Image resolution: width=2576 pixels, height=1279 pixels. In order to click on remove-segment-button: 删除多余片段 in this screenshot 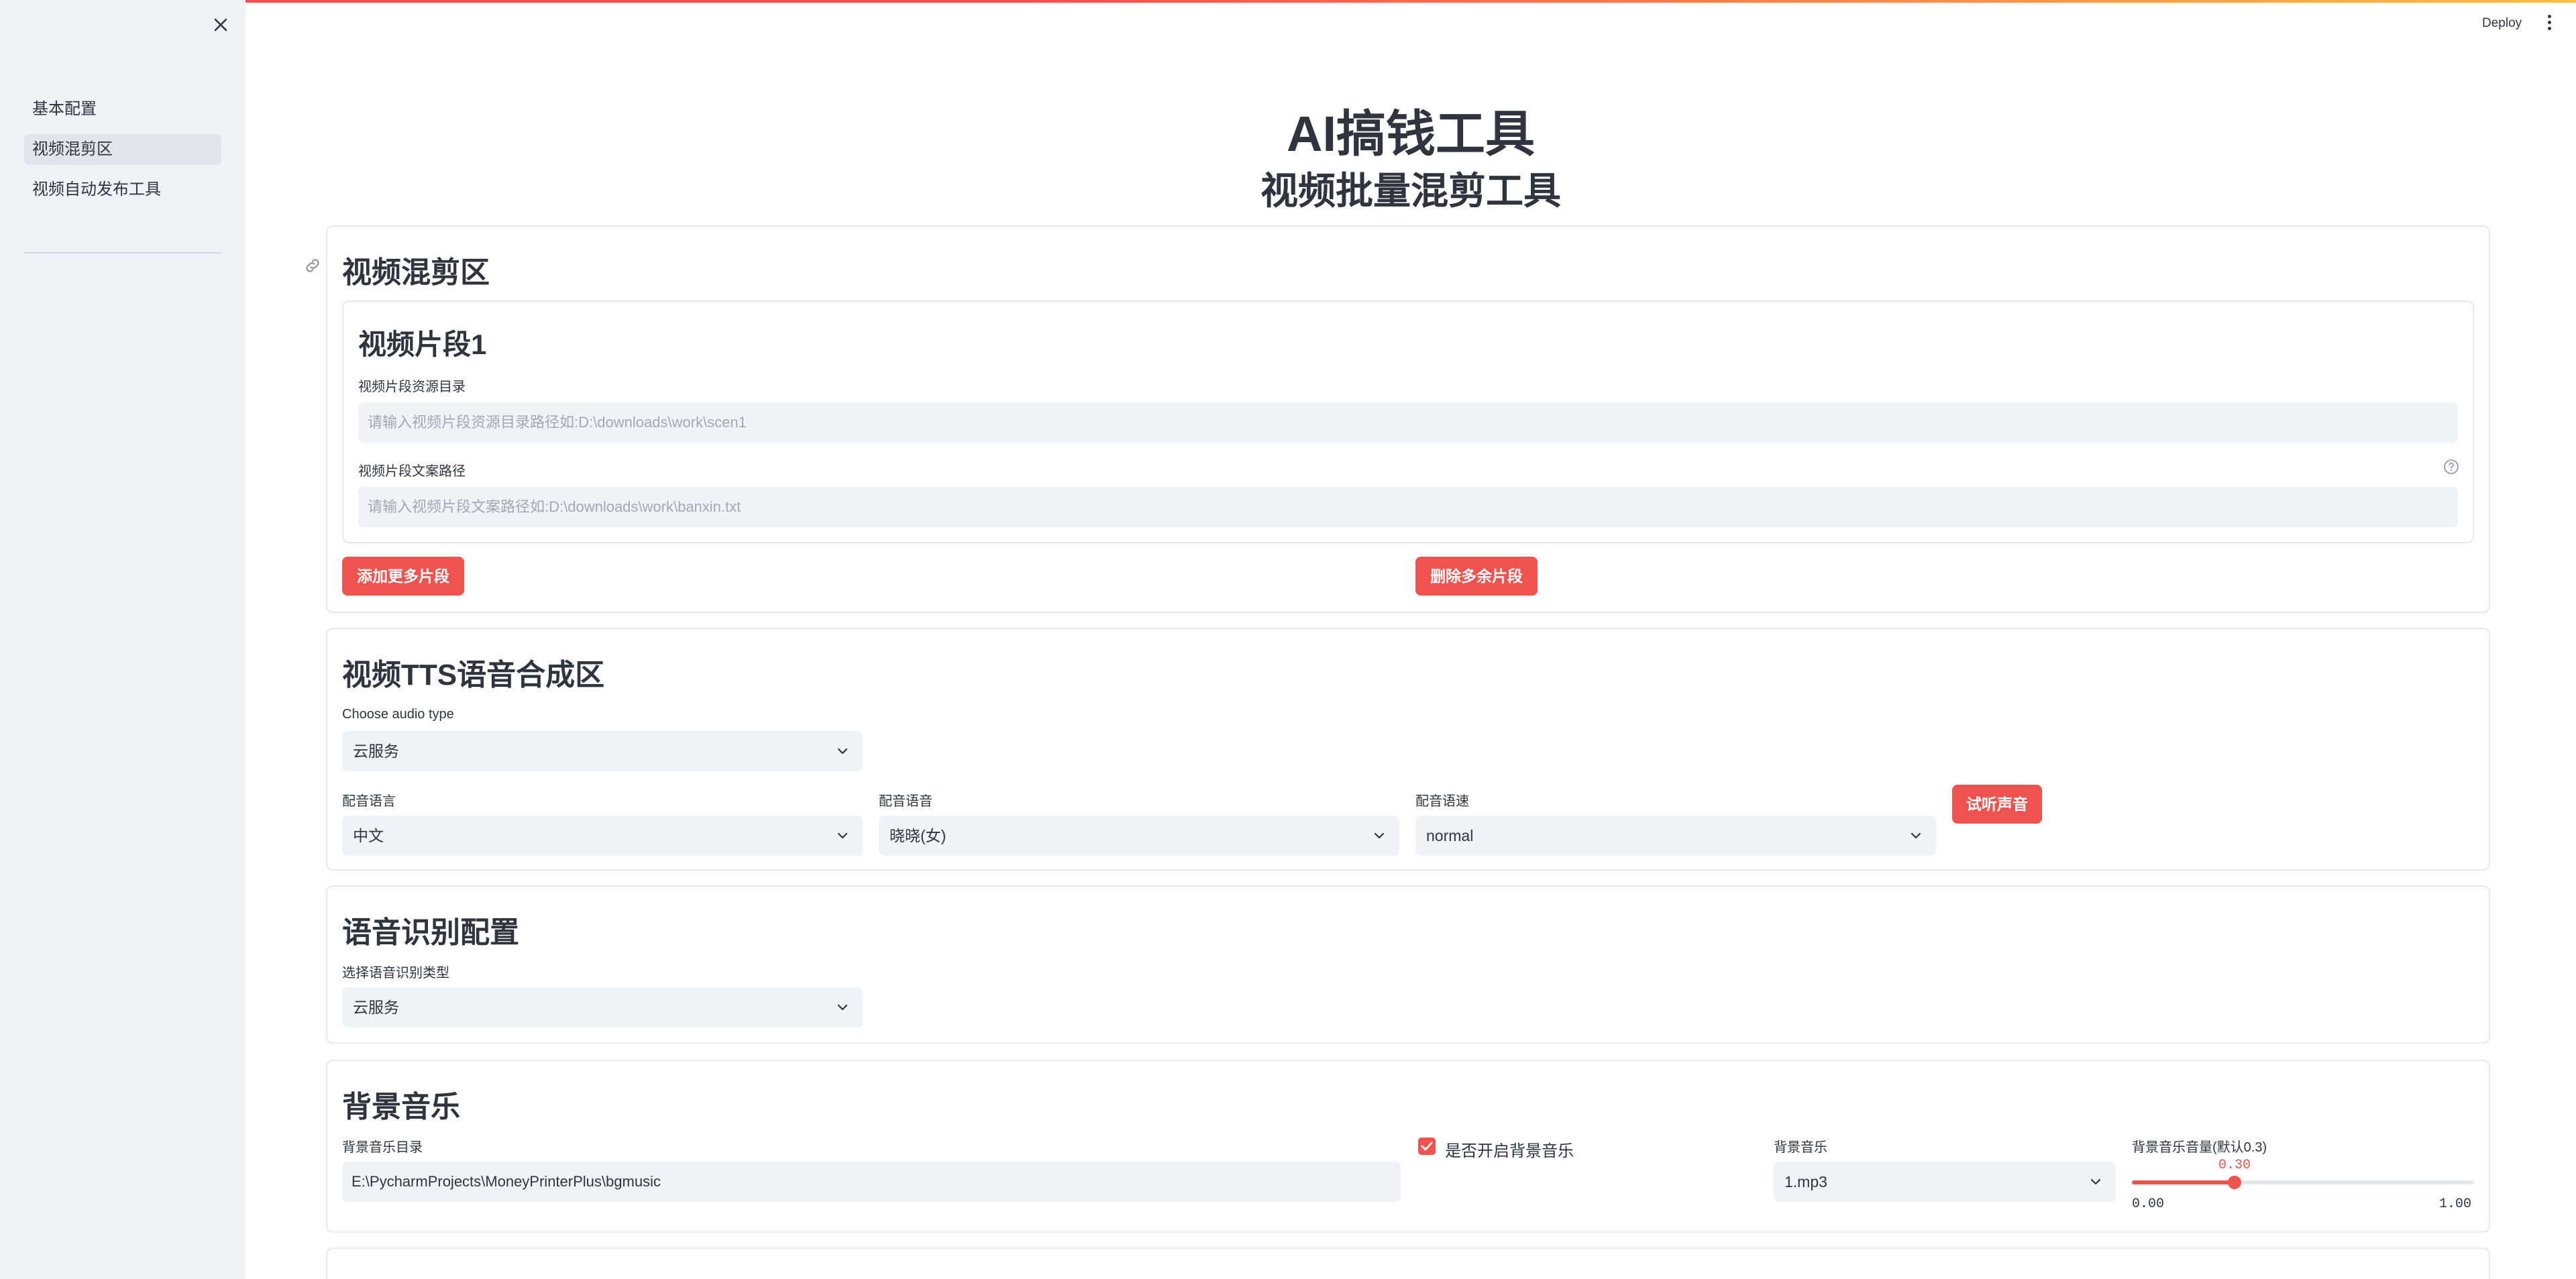, I will do `click(1476, 576)`.